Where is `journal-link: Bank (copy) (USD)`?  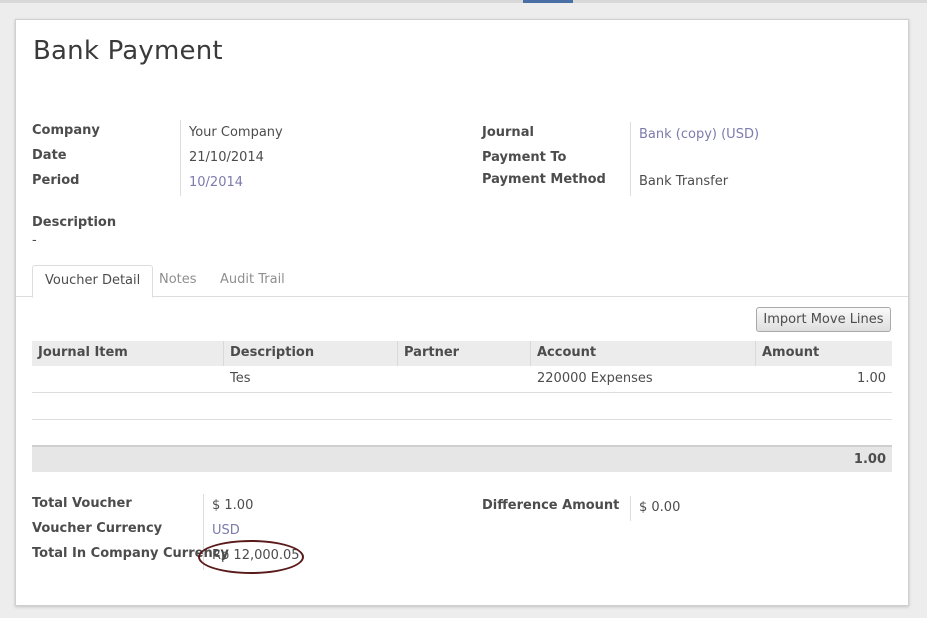 journal-link: Bank (copy) (USD) is located at coordinates (699, 134).